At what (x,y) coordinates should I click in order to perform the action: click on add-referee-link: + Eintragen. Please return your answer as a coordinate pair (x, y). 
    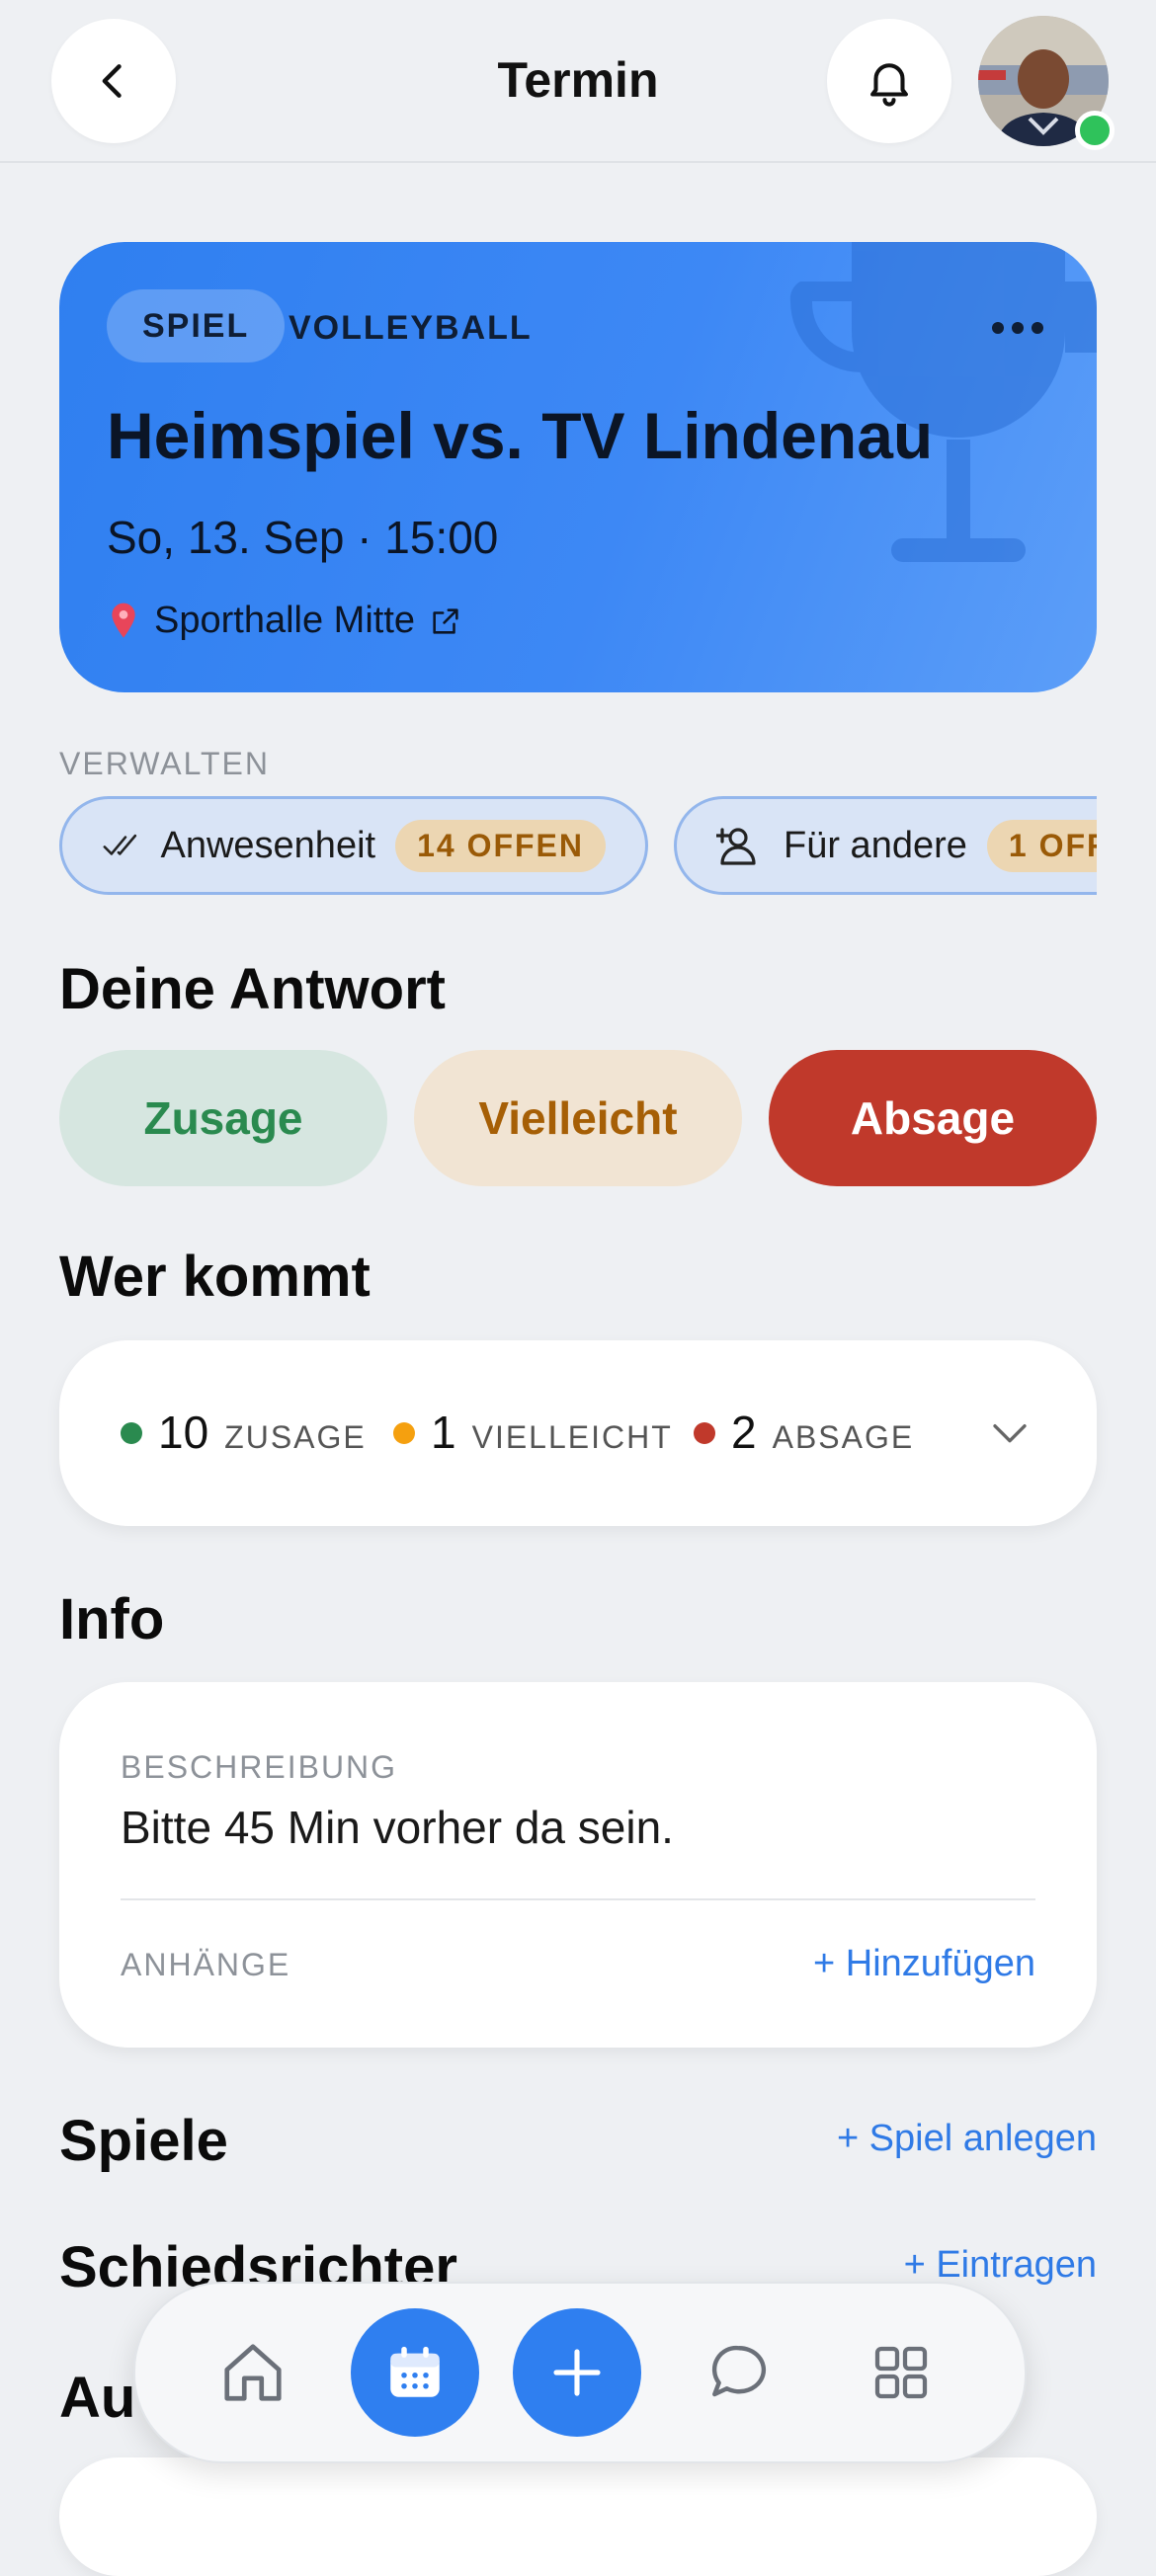
    Looking at the image, I should click on (1001, 2265).